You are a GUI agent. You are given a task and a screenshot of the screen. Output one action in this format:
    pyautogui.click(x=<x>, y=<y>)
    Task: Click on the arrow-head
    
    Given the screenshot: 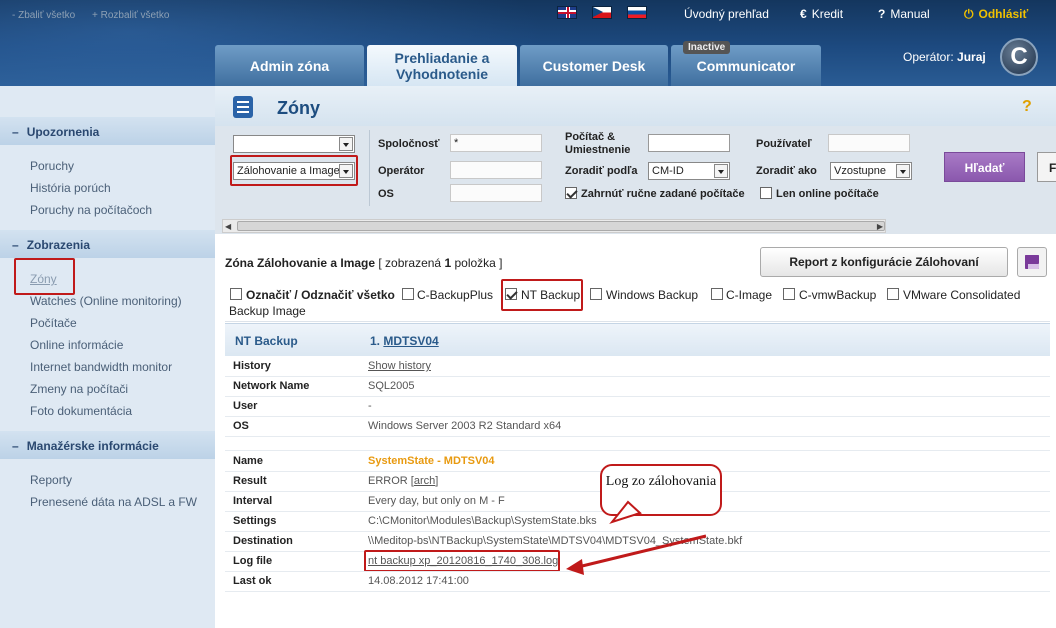 What is the action you would take?
    pyautogui.click(x=575, y=567)
    